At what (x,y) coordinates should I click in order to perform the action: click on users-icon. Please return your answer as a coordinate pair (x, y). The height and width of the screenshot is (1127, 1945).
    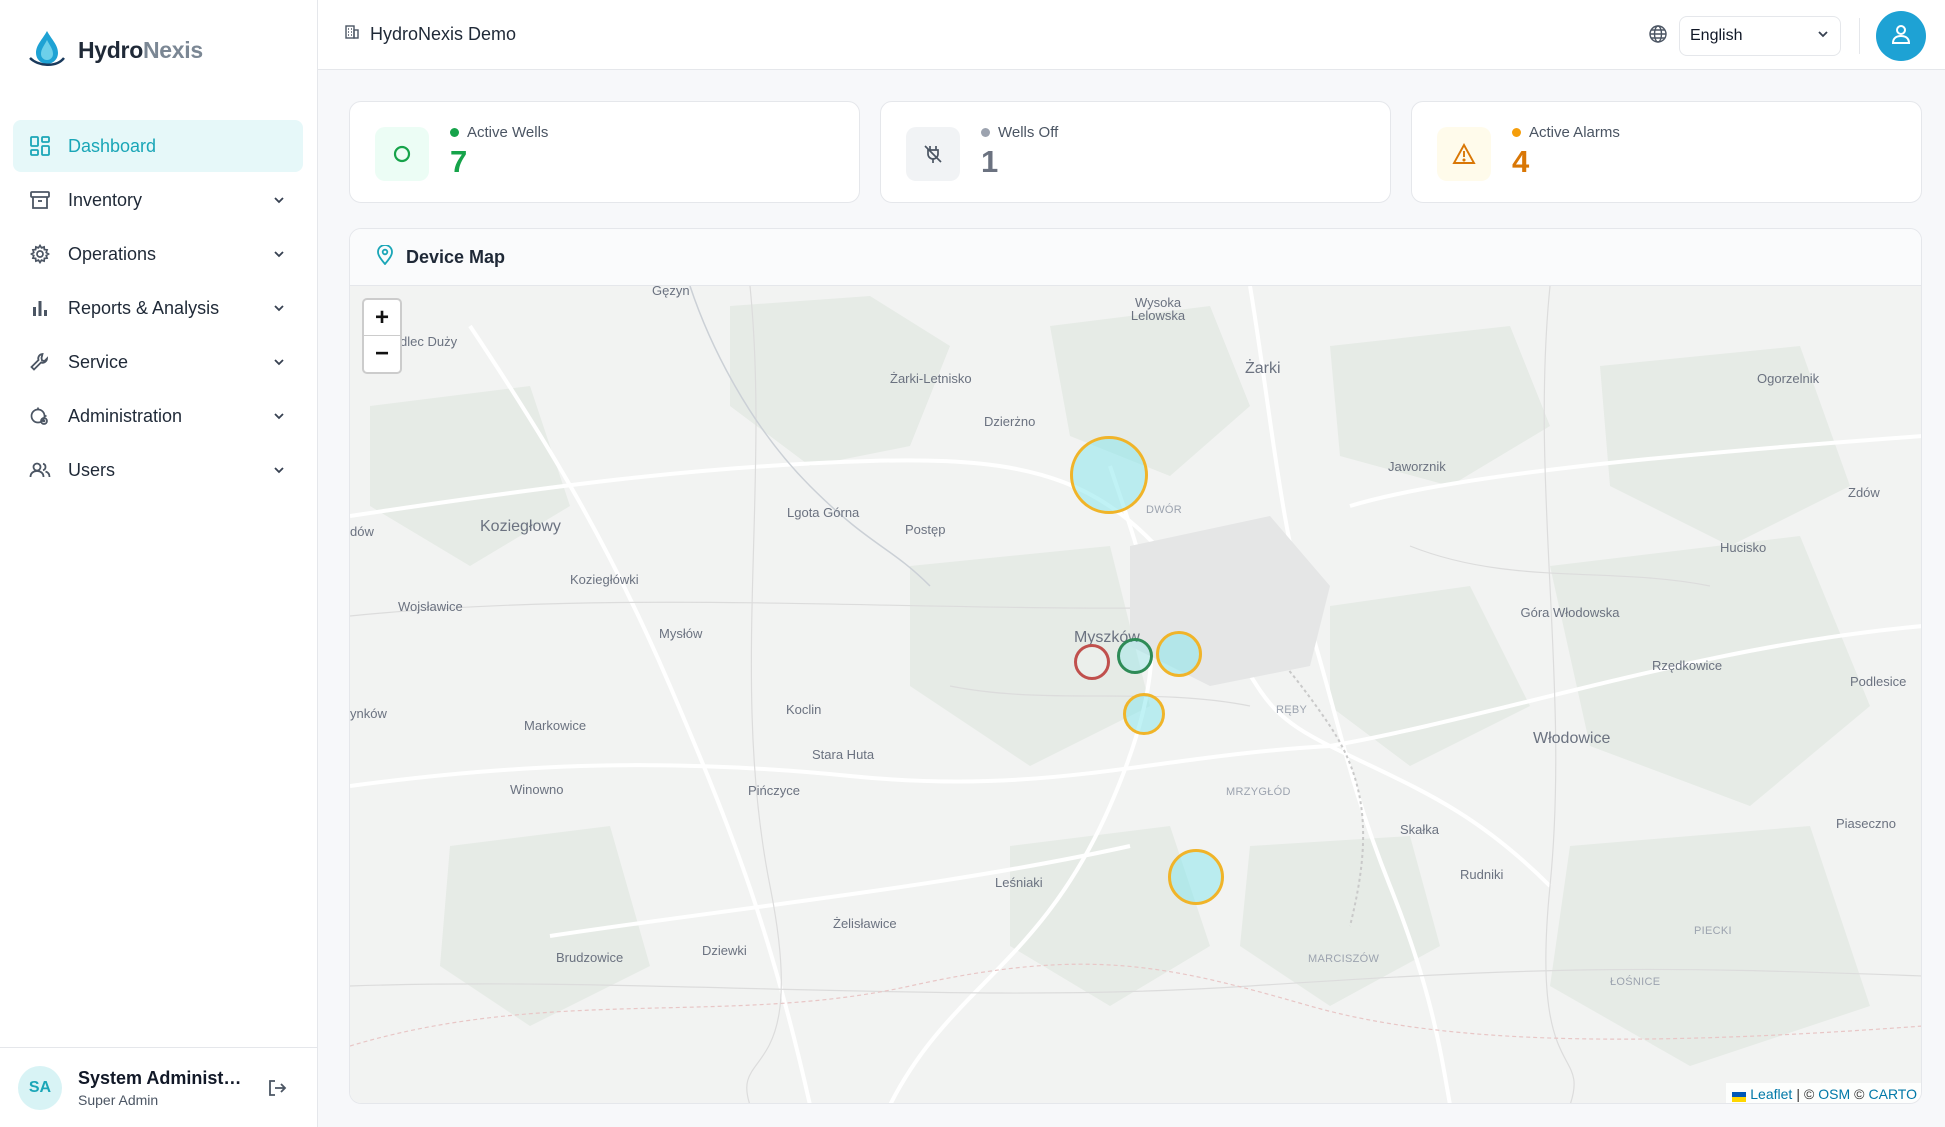
    Looking at the image, I should click on (40, 470).